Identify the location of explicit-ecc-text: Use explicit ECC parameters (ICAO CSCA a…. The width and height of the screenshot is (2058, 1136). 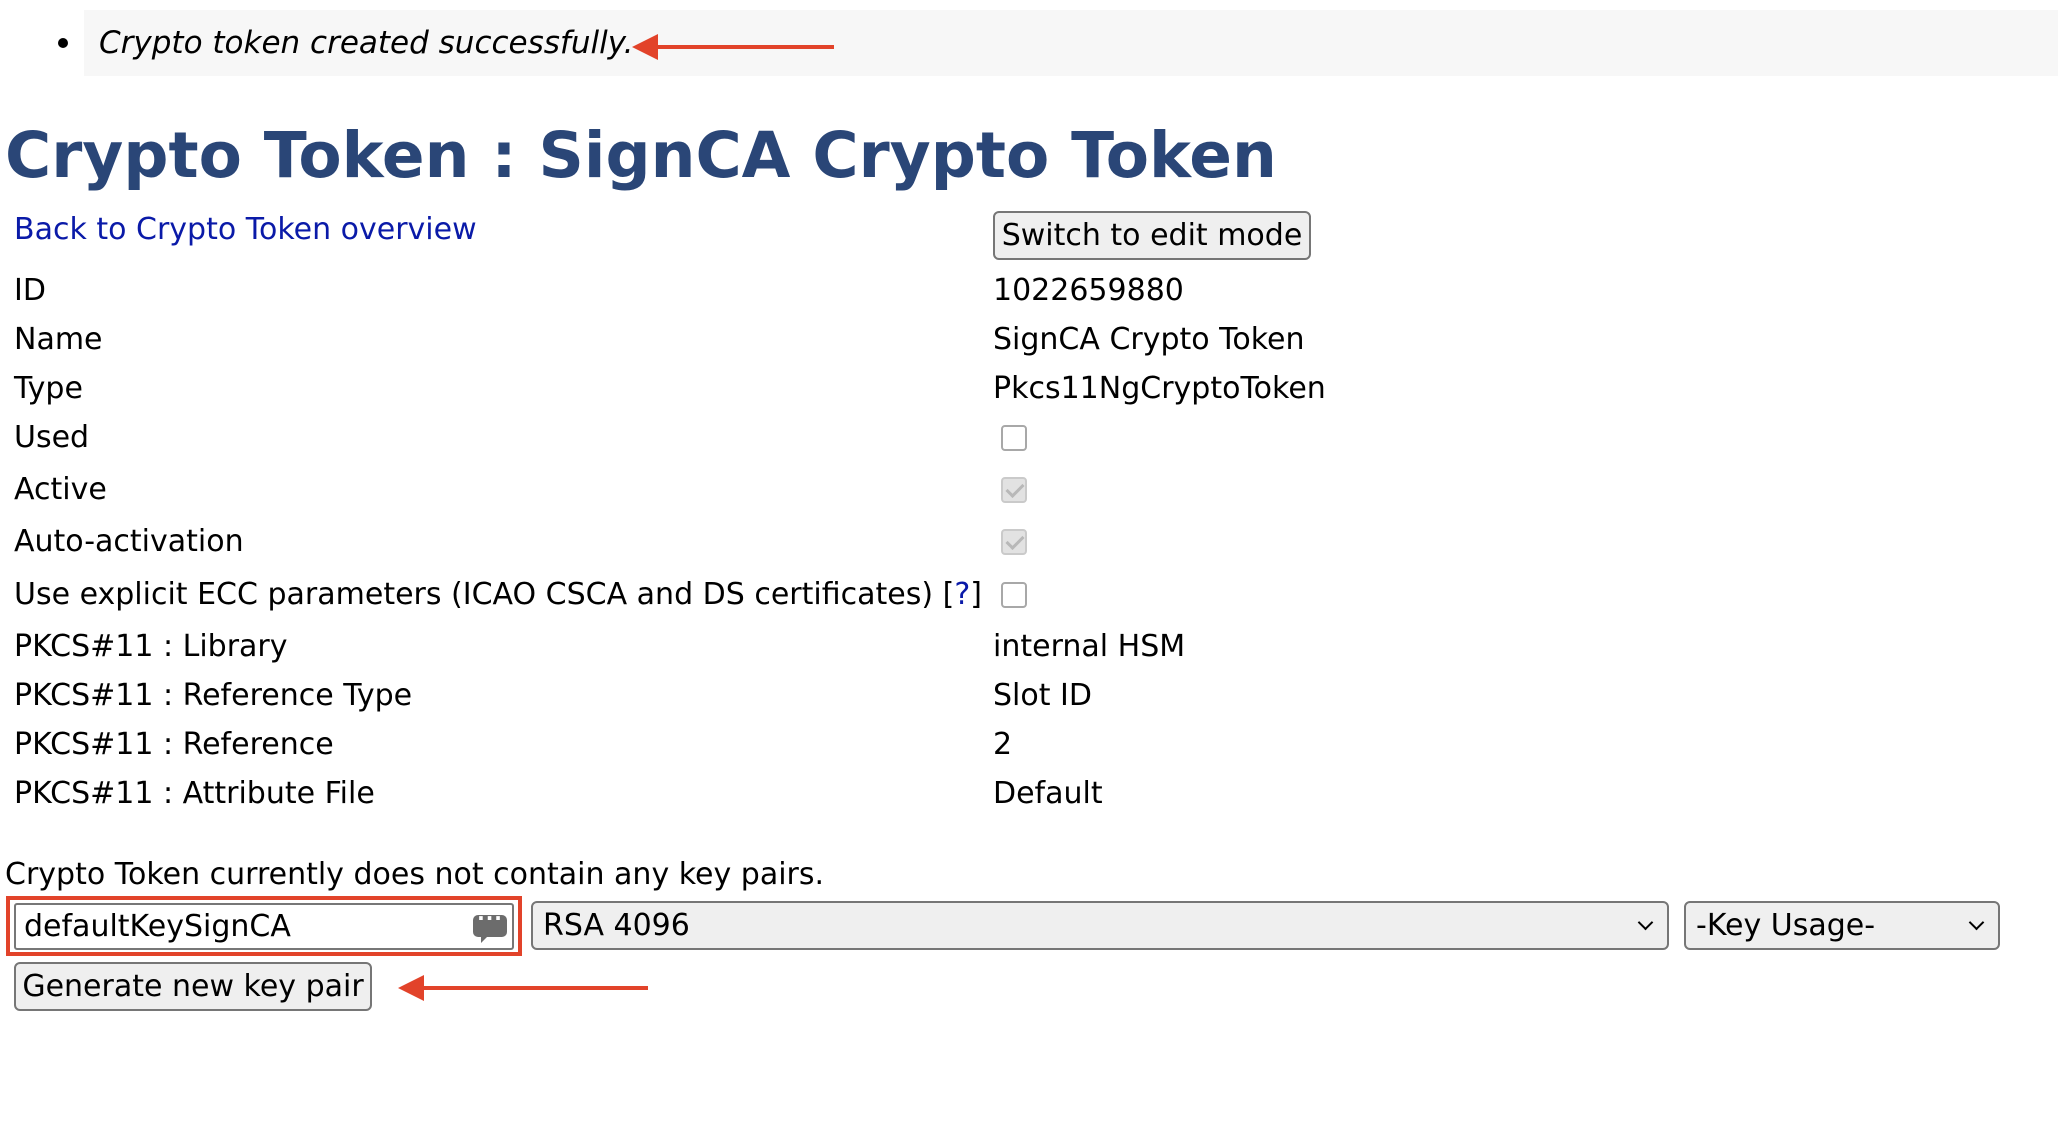
(474, 594).